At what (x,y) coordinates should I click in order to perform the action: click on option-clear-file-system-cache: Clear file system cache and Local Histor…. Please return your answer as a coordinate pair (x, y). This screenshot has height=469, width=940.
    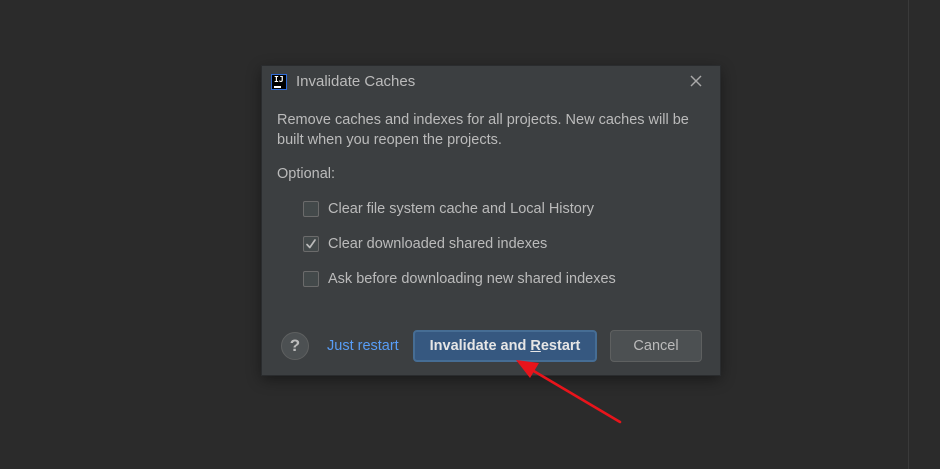
    Looking at the image, I should click on (448, 209).